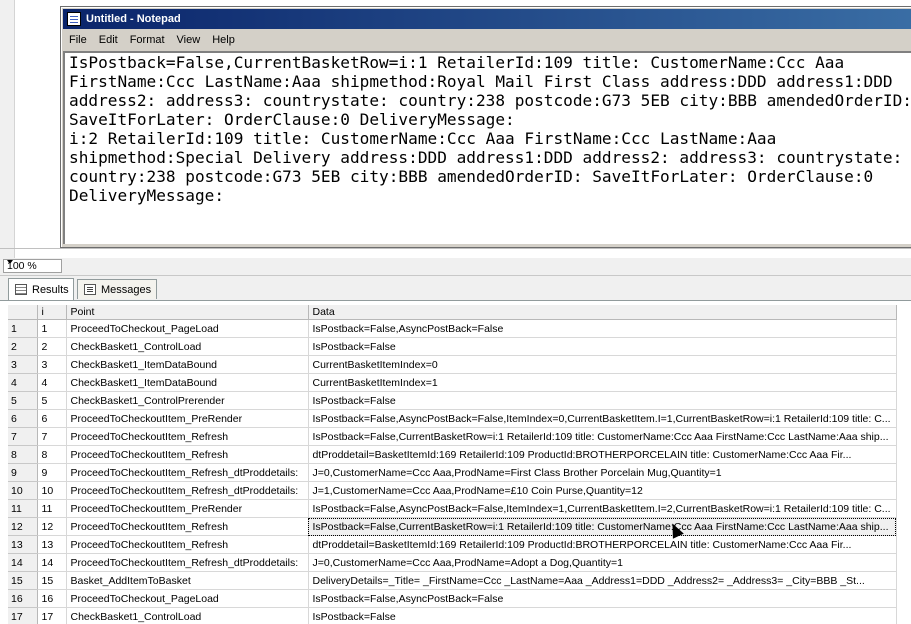  I want to click on row-header: 11, so click(23, 508).